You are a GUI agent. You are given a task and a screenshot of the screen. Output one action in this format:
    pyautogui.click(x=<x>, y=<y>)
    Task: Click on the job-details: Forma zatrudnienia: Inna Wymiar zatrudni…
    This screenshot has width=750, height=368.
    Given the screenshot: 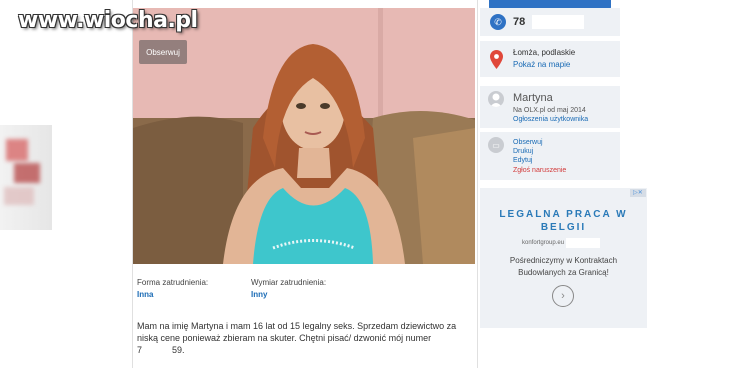 What is the action you would take?
    pyautogui.click(x=302, y=290)
    